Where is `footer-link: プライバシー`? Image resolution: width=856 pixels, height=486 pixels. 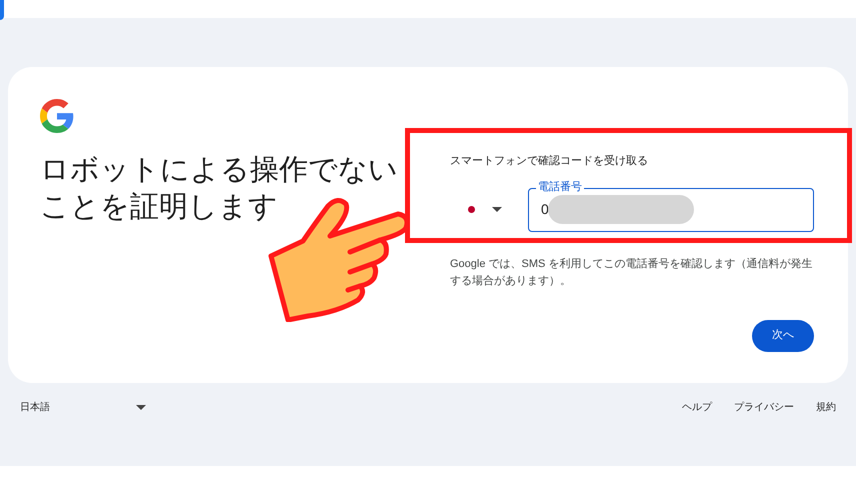
footer-link: プライバシー is located at coordinates (764, 407).